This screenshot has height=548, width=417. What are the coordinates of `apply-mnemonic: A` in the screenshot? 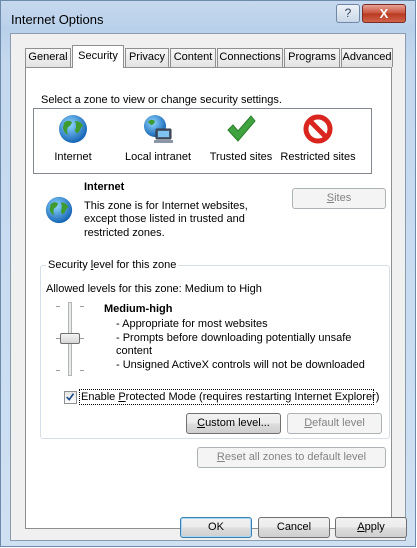 It's located at (361, 527).